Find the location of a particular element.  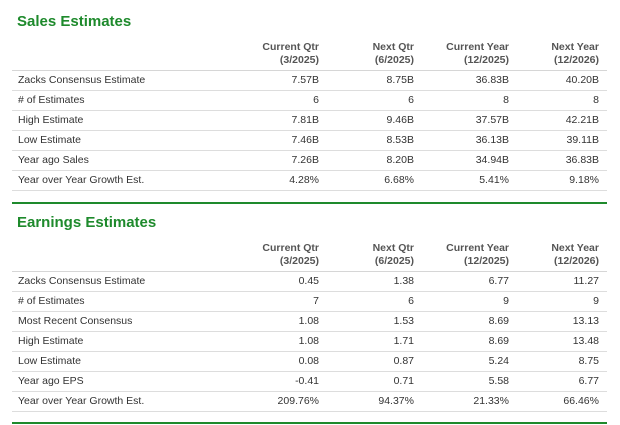

table-cell: 11.27 is located at coordinates (562, 281).